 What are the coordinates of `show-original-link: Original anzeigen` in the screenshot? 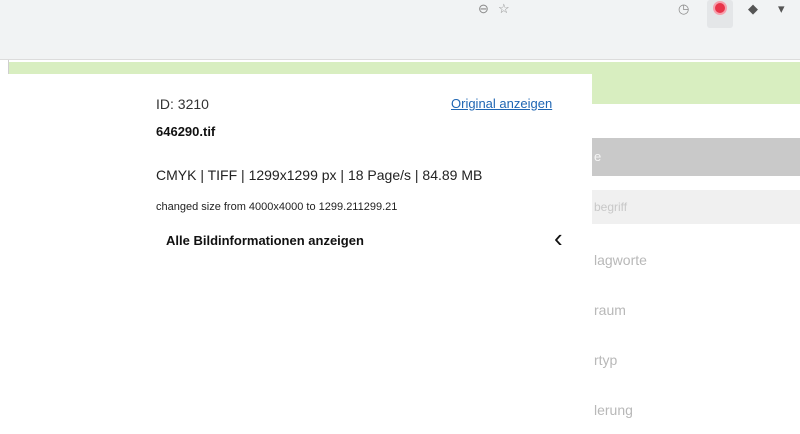 It's located at (501, 103).